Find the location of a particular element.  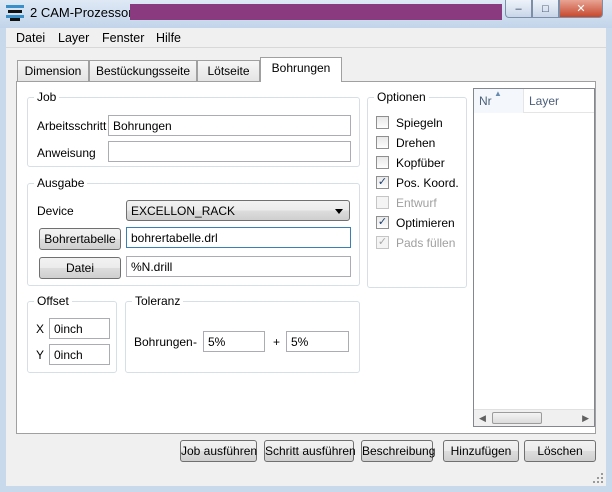

output-group-title: Ausgabe is located at coordinates (61, 183).